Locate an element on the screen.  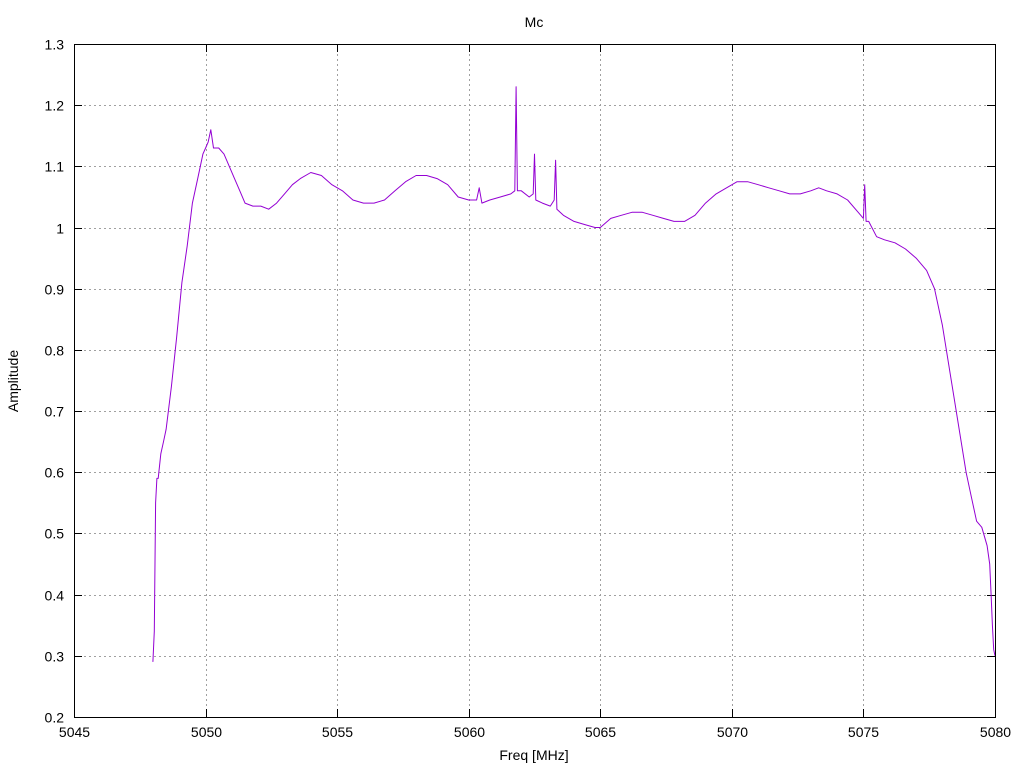
x-axis-title: Freq [MHz] is located at coordinates (533, 755).